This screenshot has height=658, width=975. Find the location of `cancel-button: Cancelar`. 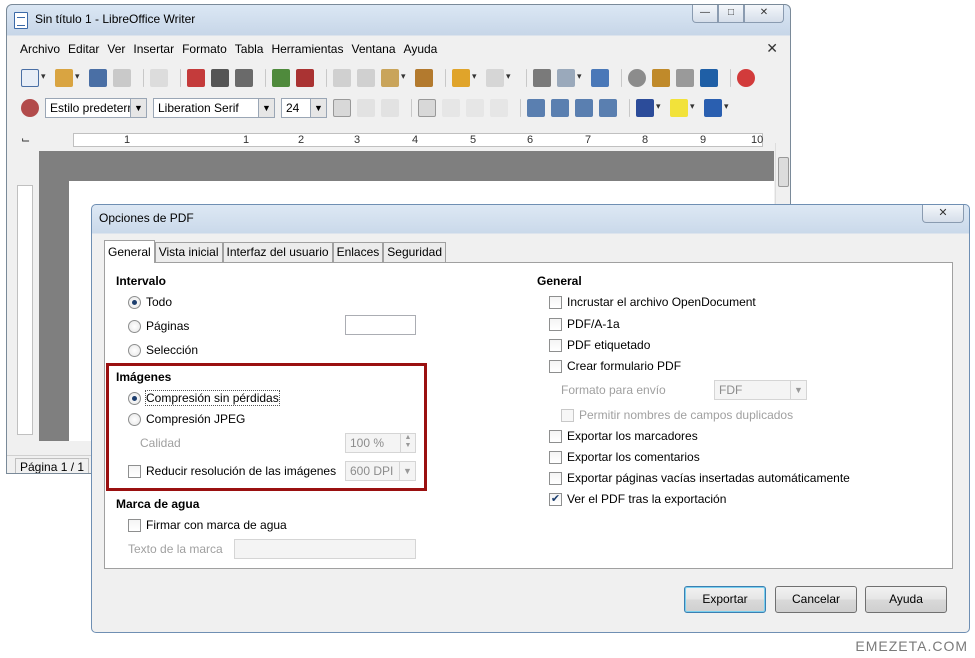

cancel-button: Cancelar is located at coordinates (816, 599).